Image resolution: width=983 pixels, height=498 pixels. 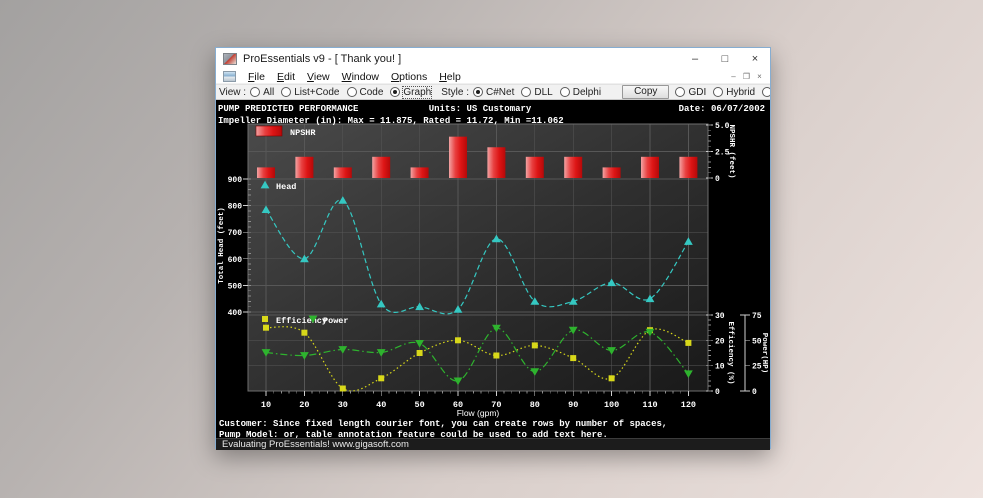 I want to click on option-label: Code, so click(x=371, y=92).